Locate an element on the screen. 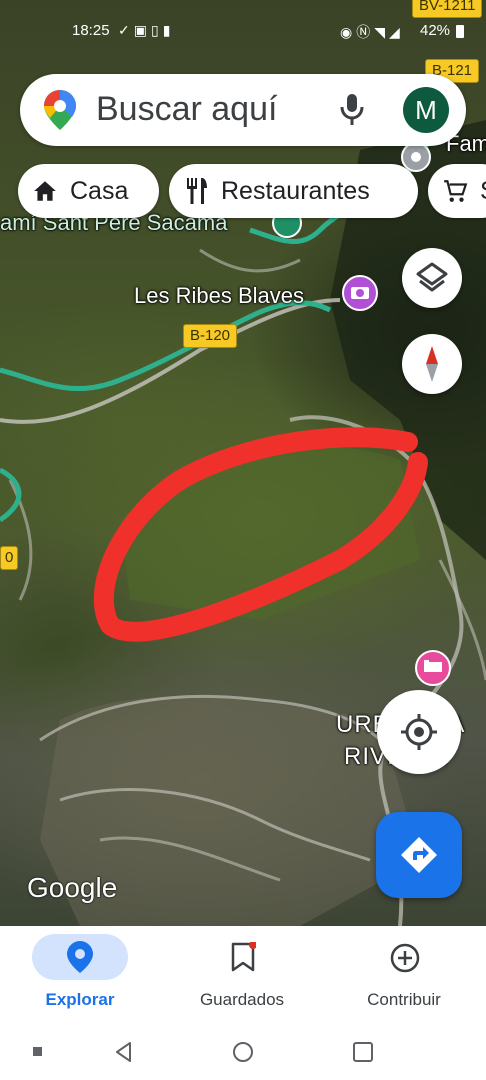 This screenshot has height=1080, width=486. nav-explorar: Explorar is located at coordinates (80, 976).